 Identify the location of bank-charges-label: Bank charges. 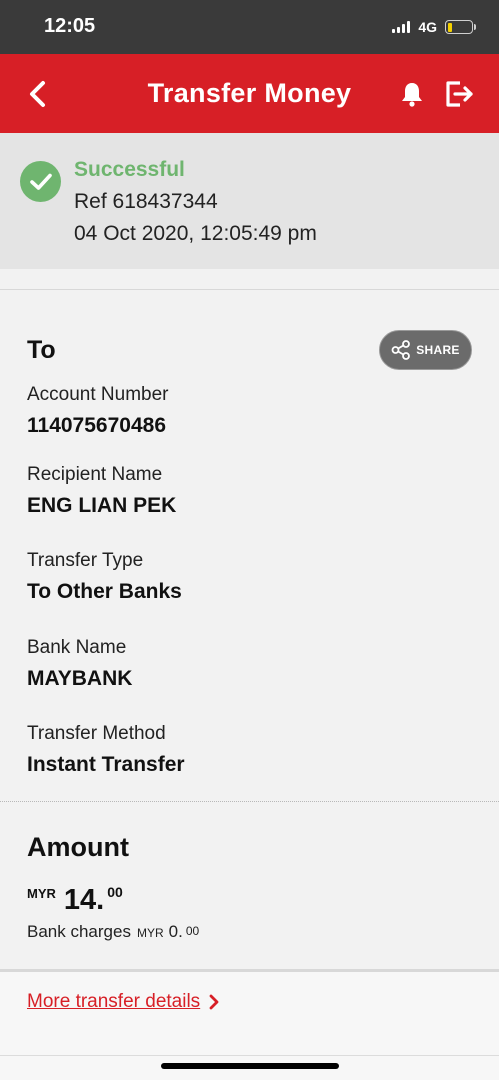
(79, 931).